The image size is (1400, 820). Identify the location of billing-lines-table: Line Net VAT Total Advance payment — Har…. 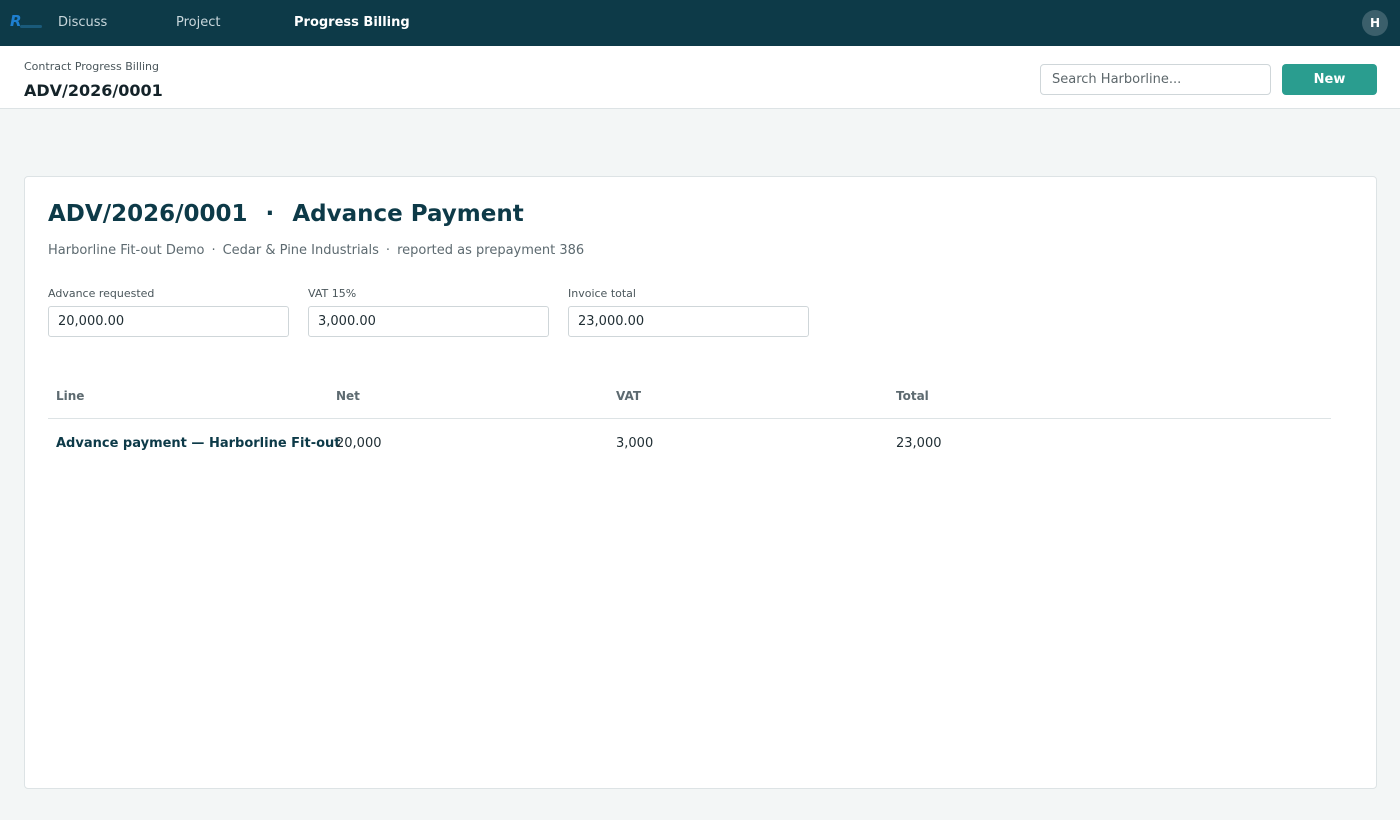
(689, 420).